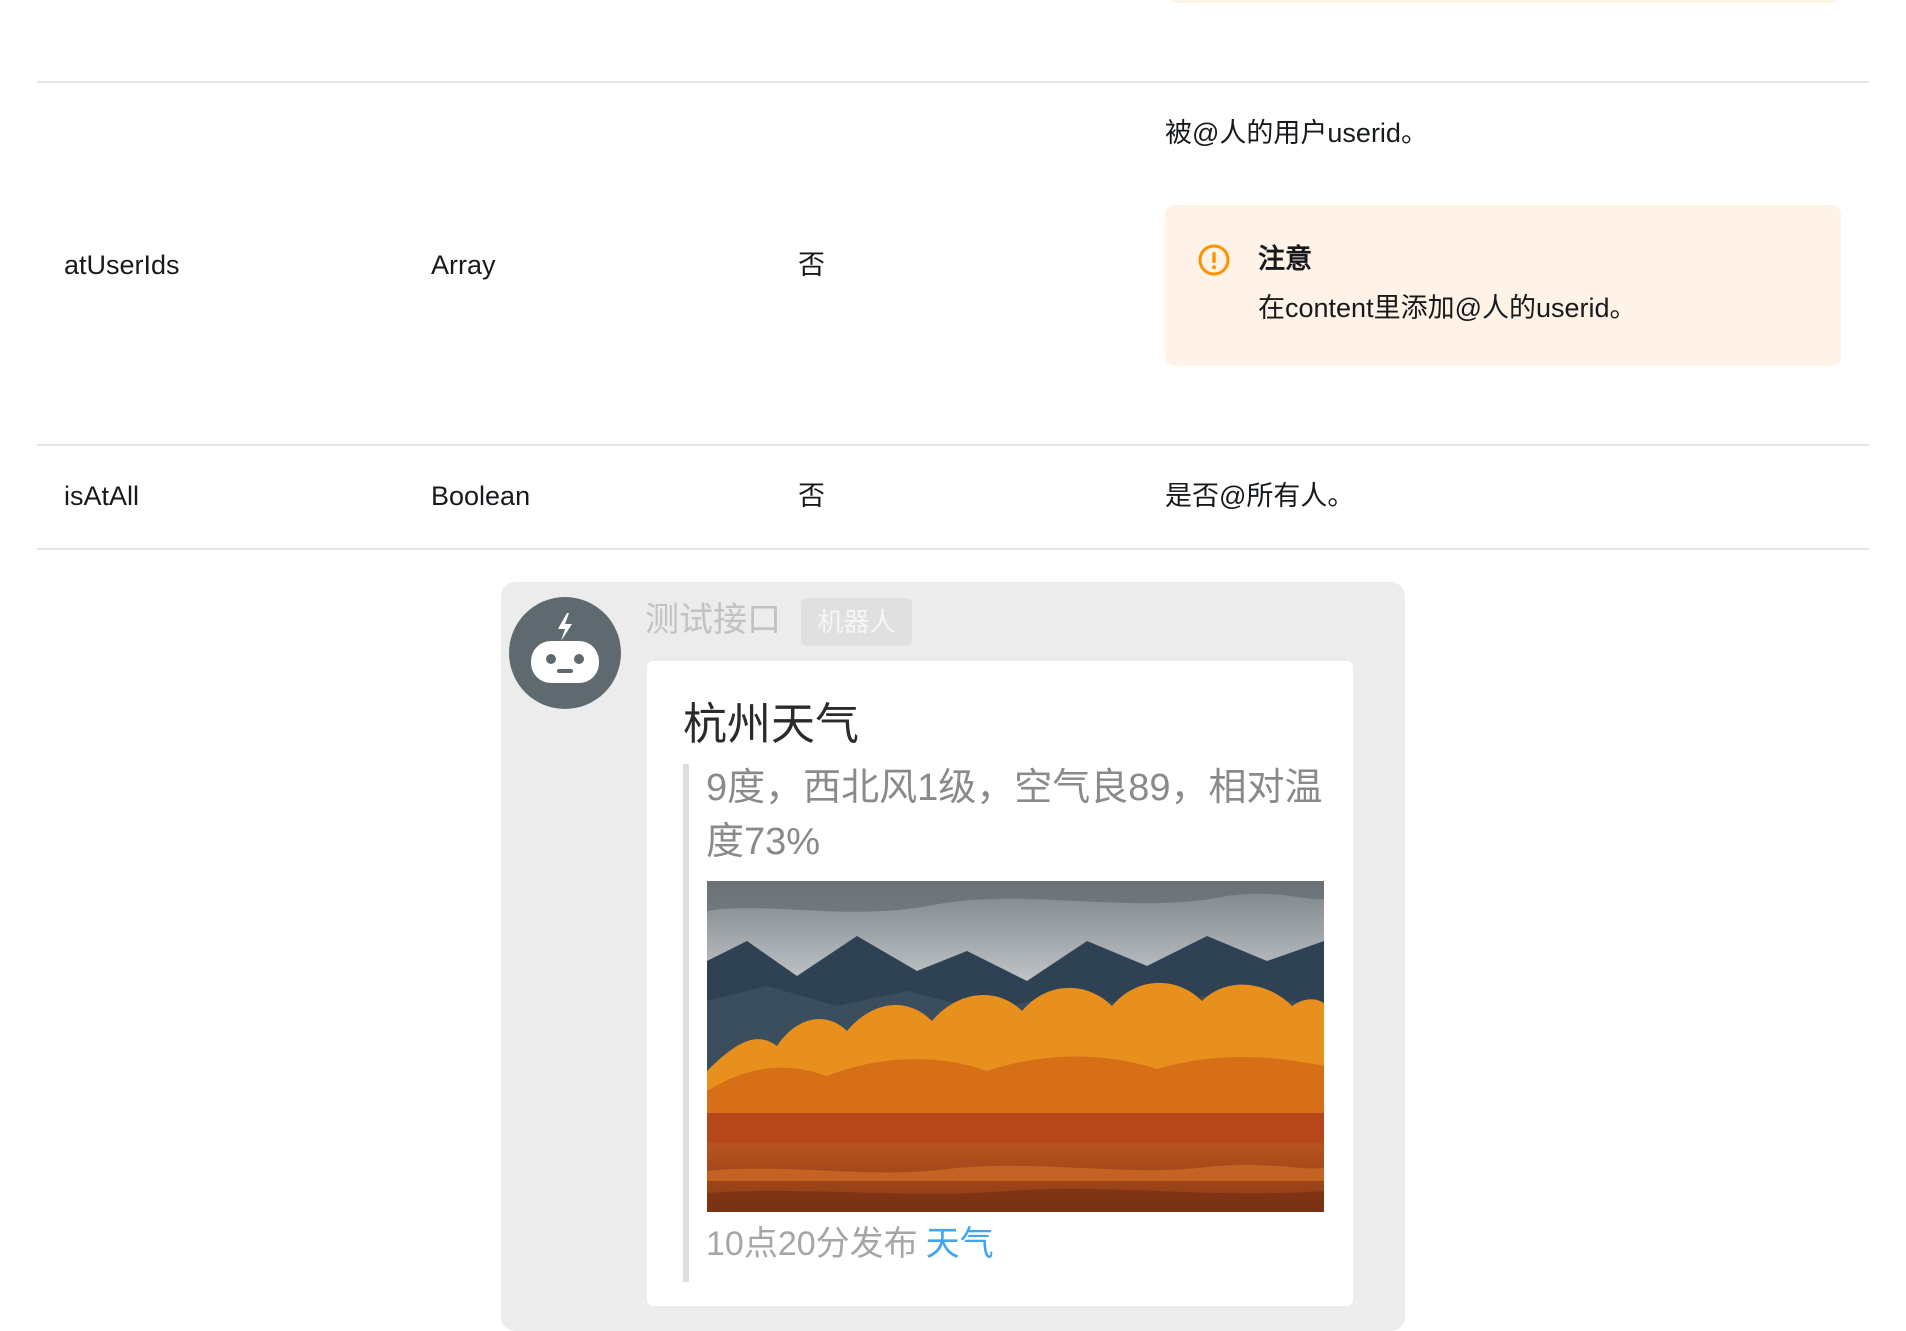 The width and height of the screenshot is (1906, 1331). Describe the element at coordinates (771, 724) in the screenshot. I see `card-title: 杭州天气` at that location.